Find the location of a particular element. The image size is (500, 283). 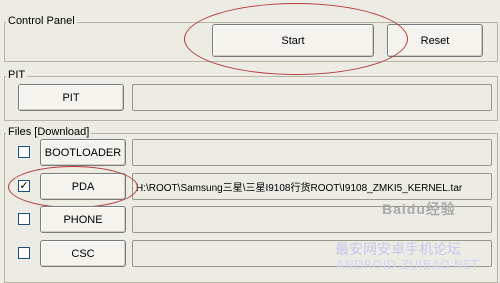

pit-legend: PIT is located at coordinates (17, 75).